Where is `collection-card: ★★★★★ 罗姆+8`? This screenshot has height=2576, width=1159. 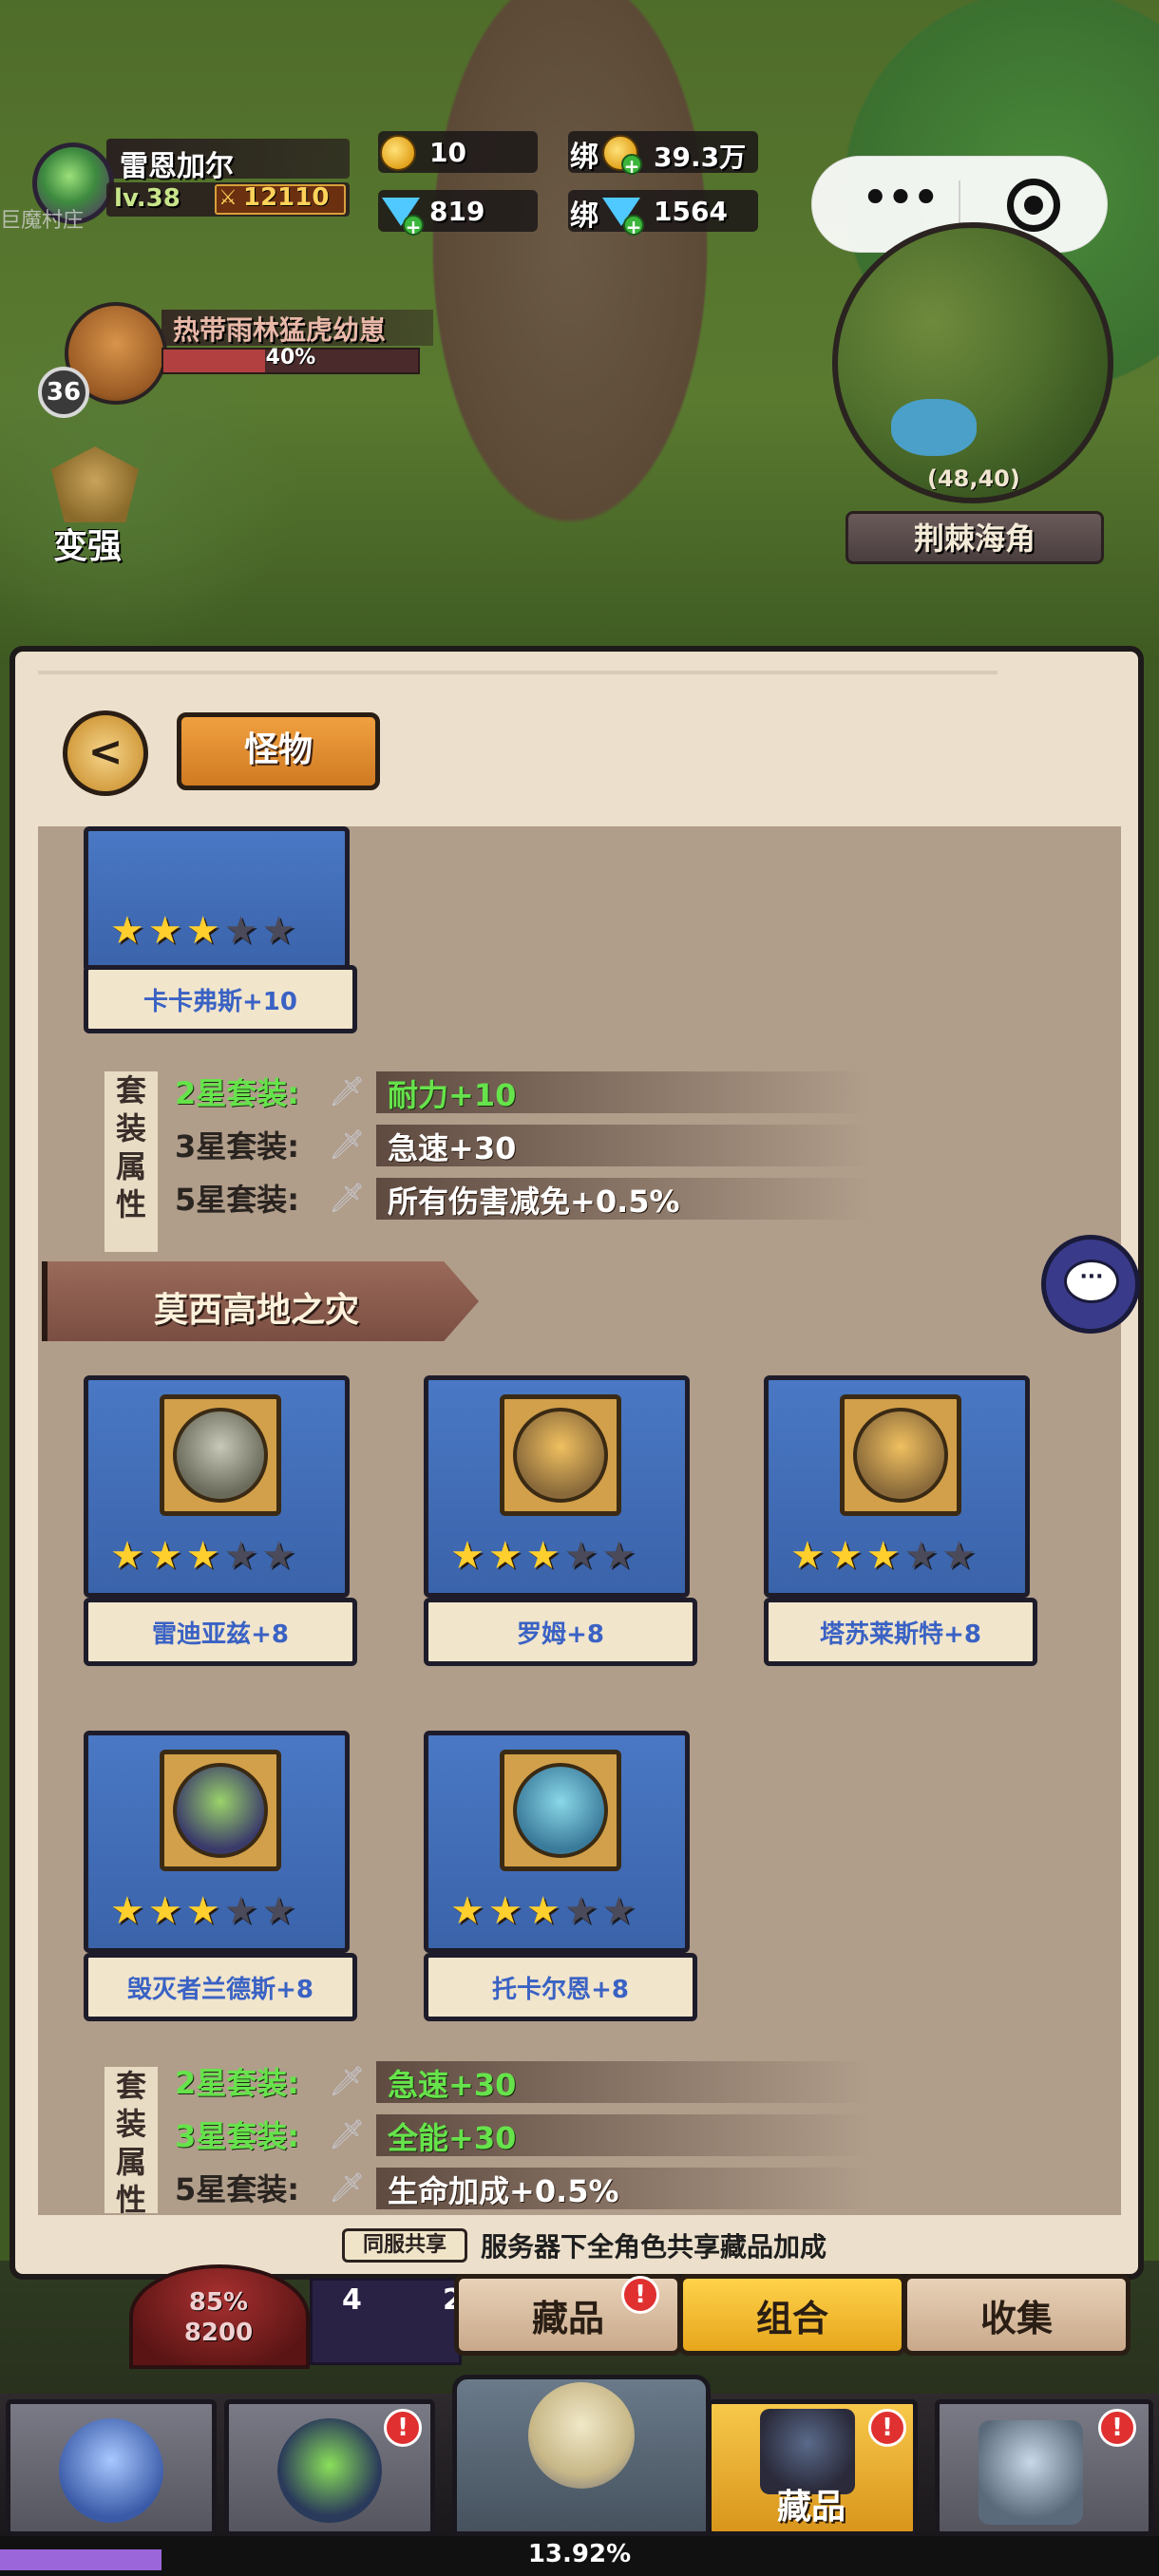 collection-card: ★★★★★ 罗姆+8 is located at coordinates (560, 1524).